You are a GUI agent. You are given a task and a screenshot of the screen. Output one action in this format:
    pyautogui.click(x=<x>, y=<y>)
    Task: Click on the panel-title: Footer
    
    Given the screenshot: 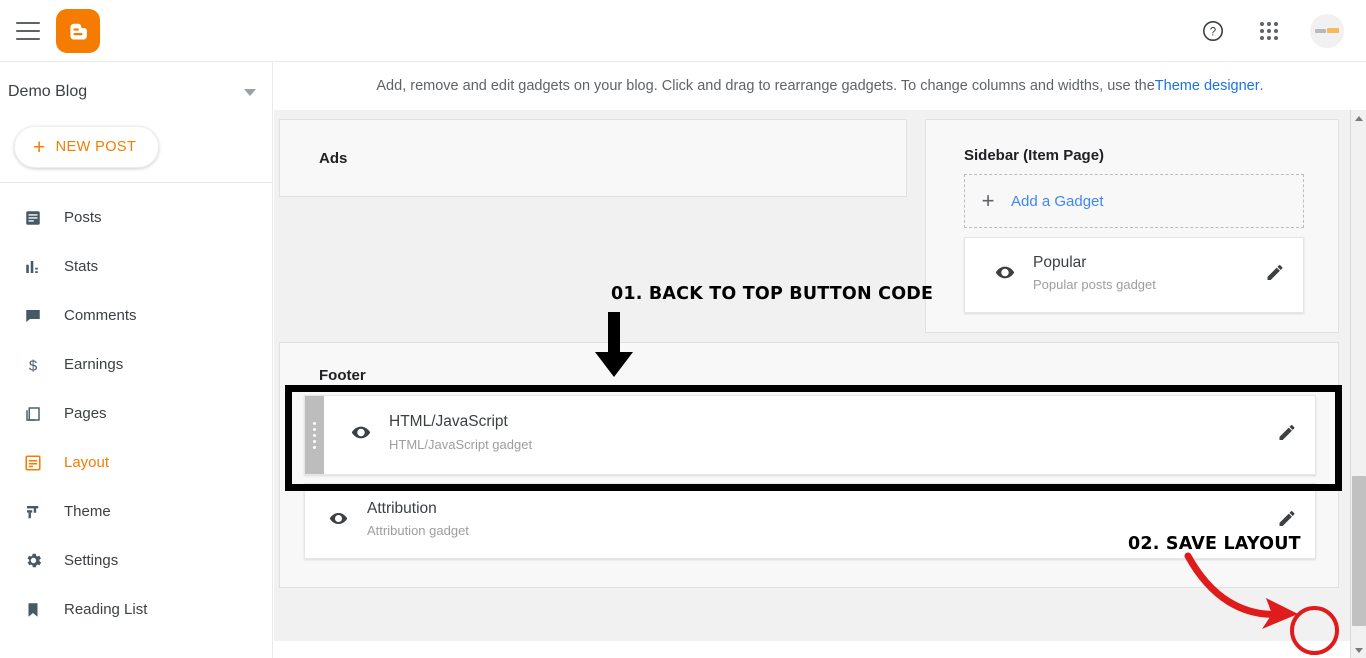 What is the action you would take?
    pyautogui.click(x=342, y=375)
    